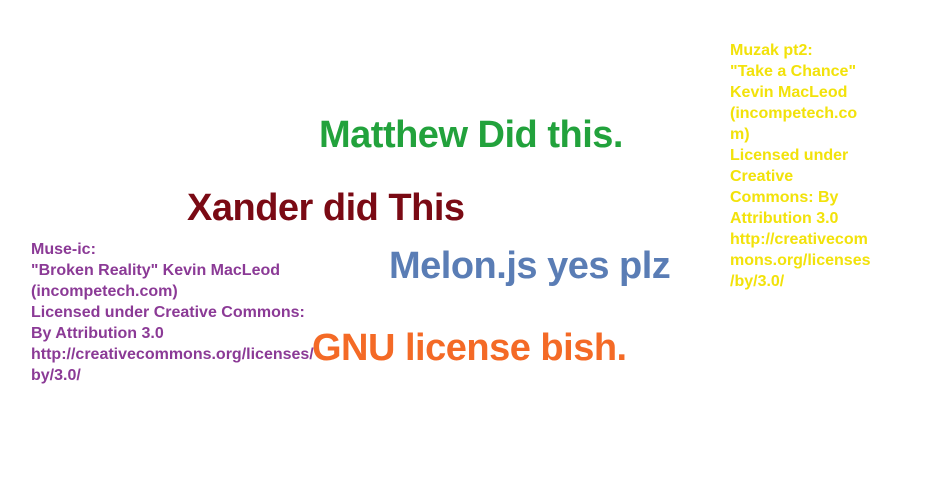 This screenshot has width=926, height=480. Describe the element at coordinates (530, 266) in the screenshot. I see `credit-melonjs: Melon.js yes plz` at that location.